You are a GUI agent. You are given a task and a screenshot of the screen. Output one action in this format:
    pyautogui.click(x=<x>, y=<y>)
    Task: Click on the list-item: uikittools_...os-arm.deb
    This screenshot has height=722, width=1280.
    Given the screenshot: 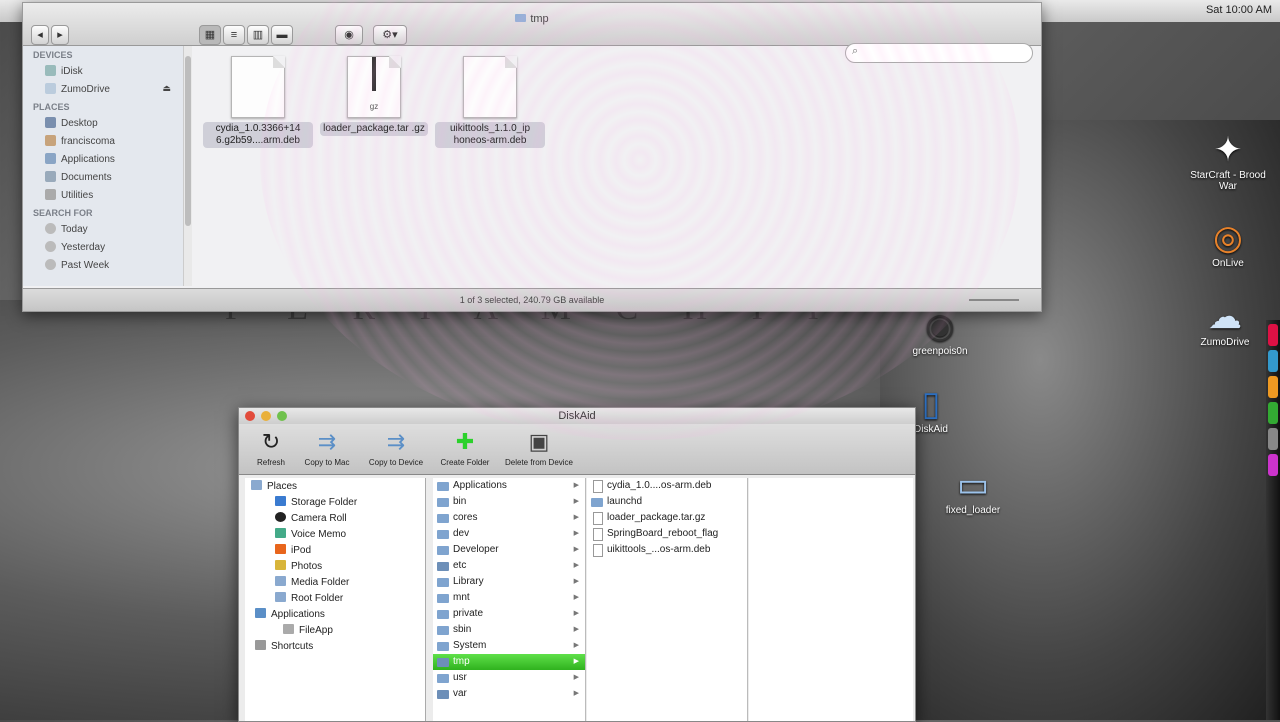 What is the action you would take?
    pyautogui.click(x=667, y=550)
    